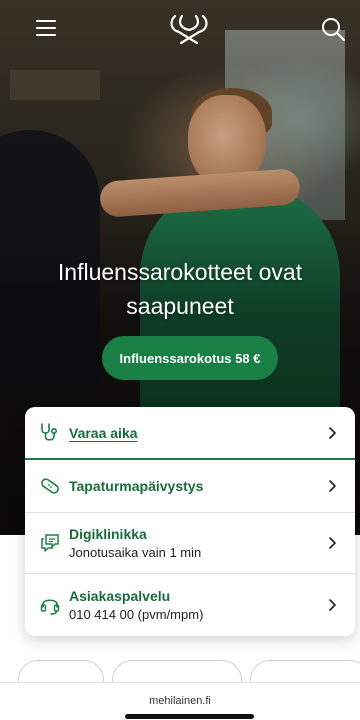 Image resolution: width=360 pixels, height=720 pixels. Describe the element at coordinates (180, 289) in the screenshot. I see `hero-headline: Influenssarokotteet ovat saapuneet` at that location.